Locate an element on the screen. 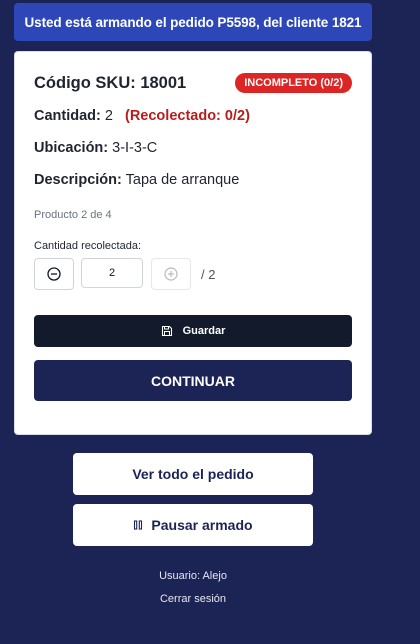  description-line: Descripción: Tapa de arranque is located at coordinates (136, 180).